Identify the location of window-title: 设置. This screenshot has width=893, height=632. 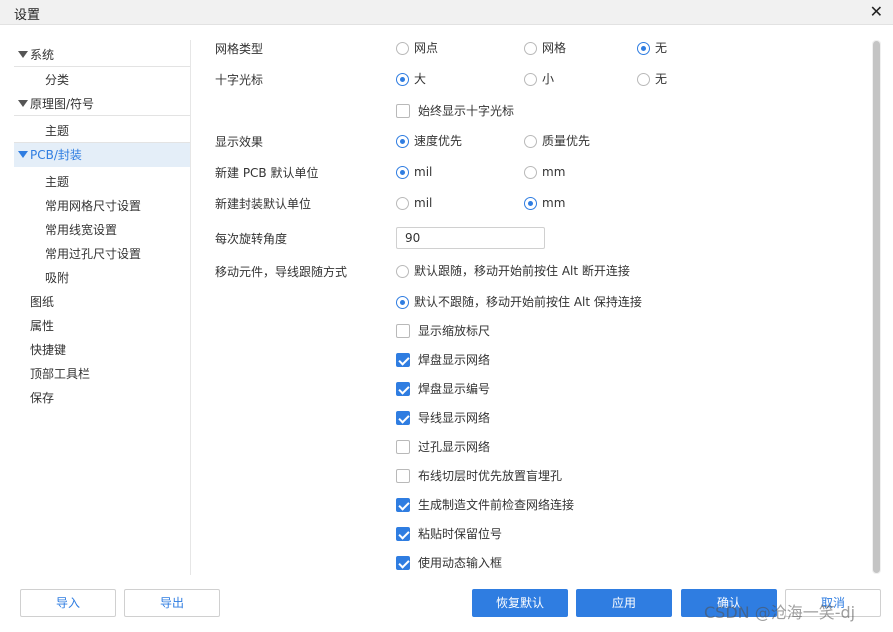
(27, 15).